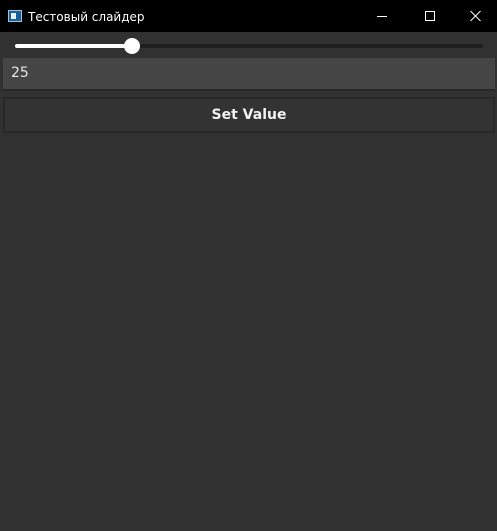 The image size is (497, 531). I want to click on value-input: 25, so click(249, 74).